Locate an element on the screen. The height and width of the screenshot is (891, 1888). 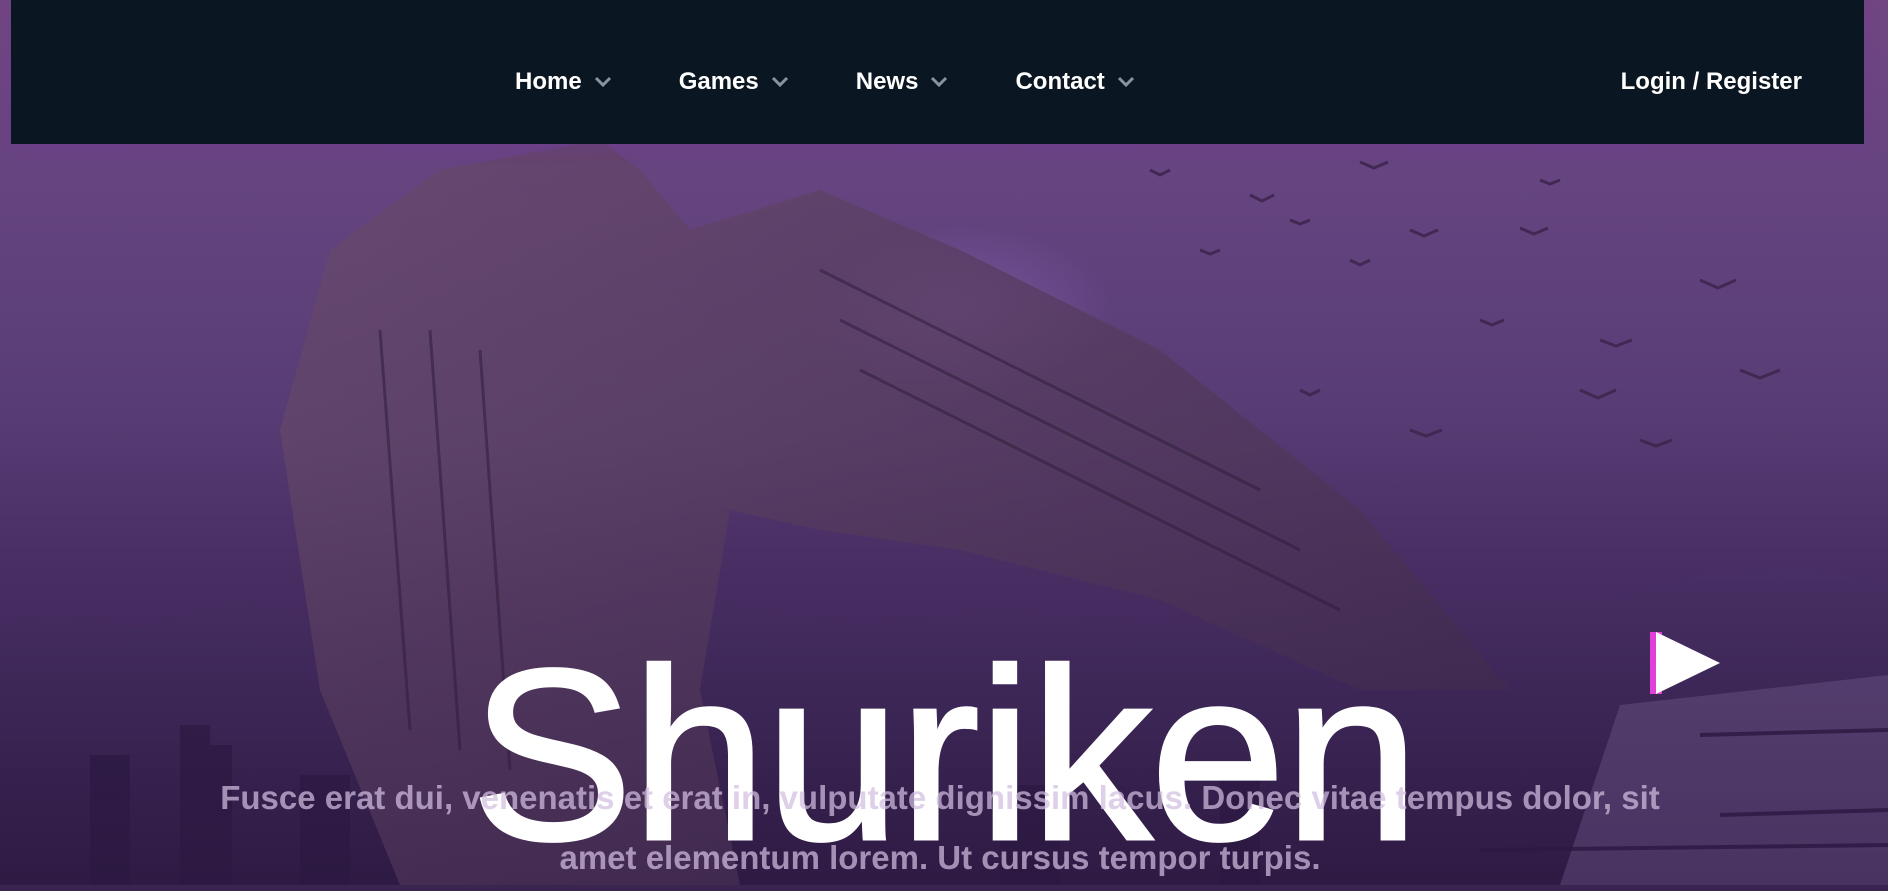
play-icon is located at coordinates (1686, 663).